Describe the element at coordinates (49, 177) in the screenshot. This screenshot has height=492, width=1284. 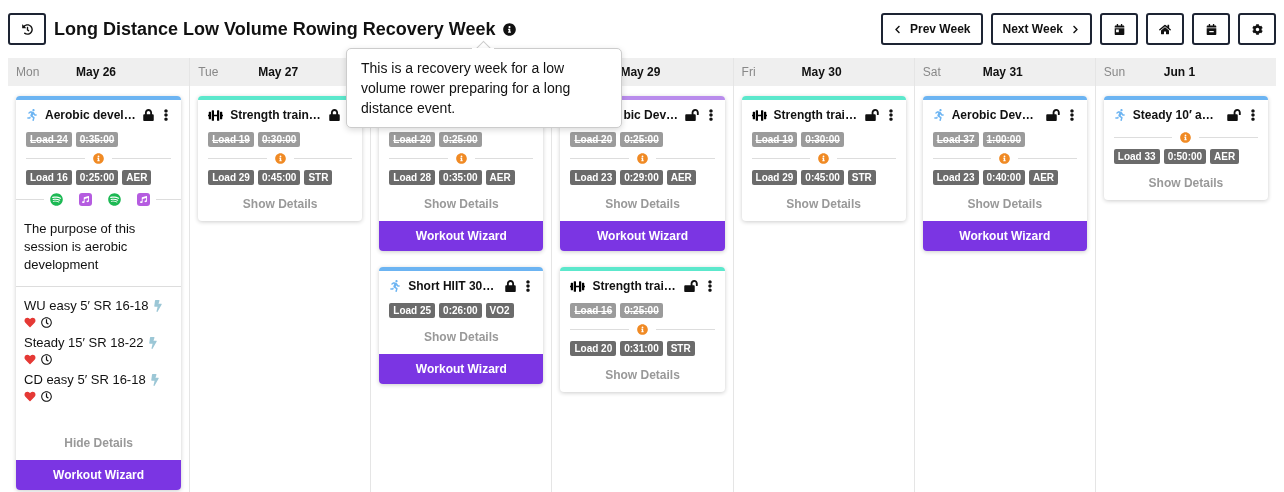
I see `metric-badge: Load 16` at that location.